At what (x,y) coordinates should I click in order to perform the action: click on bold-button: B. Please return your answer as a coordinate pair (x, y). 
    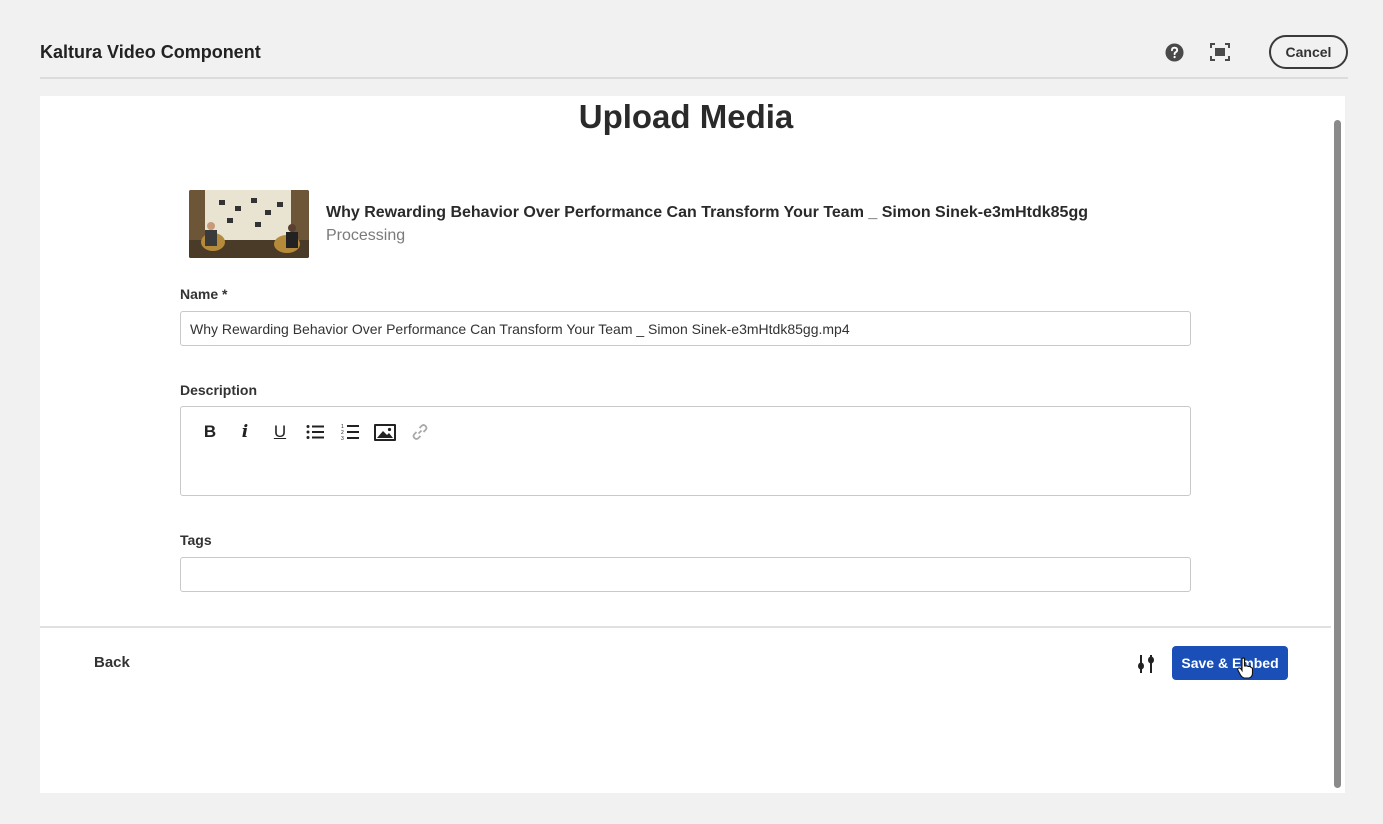
    Looking at the image, I should click on (210, 432).